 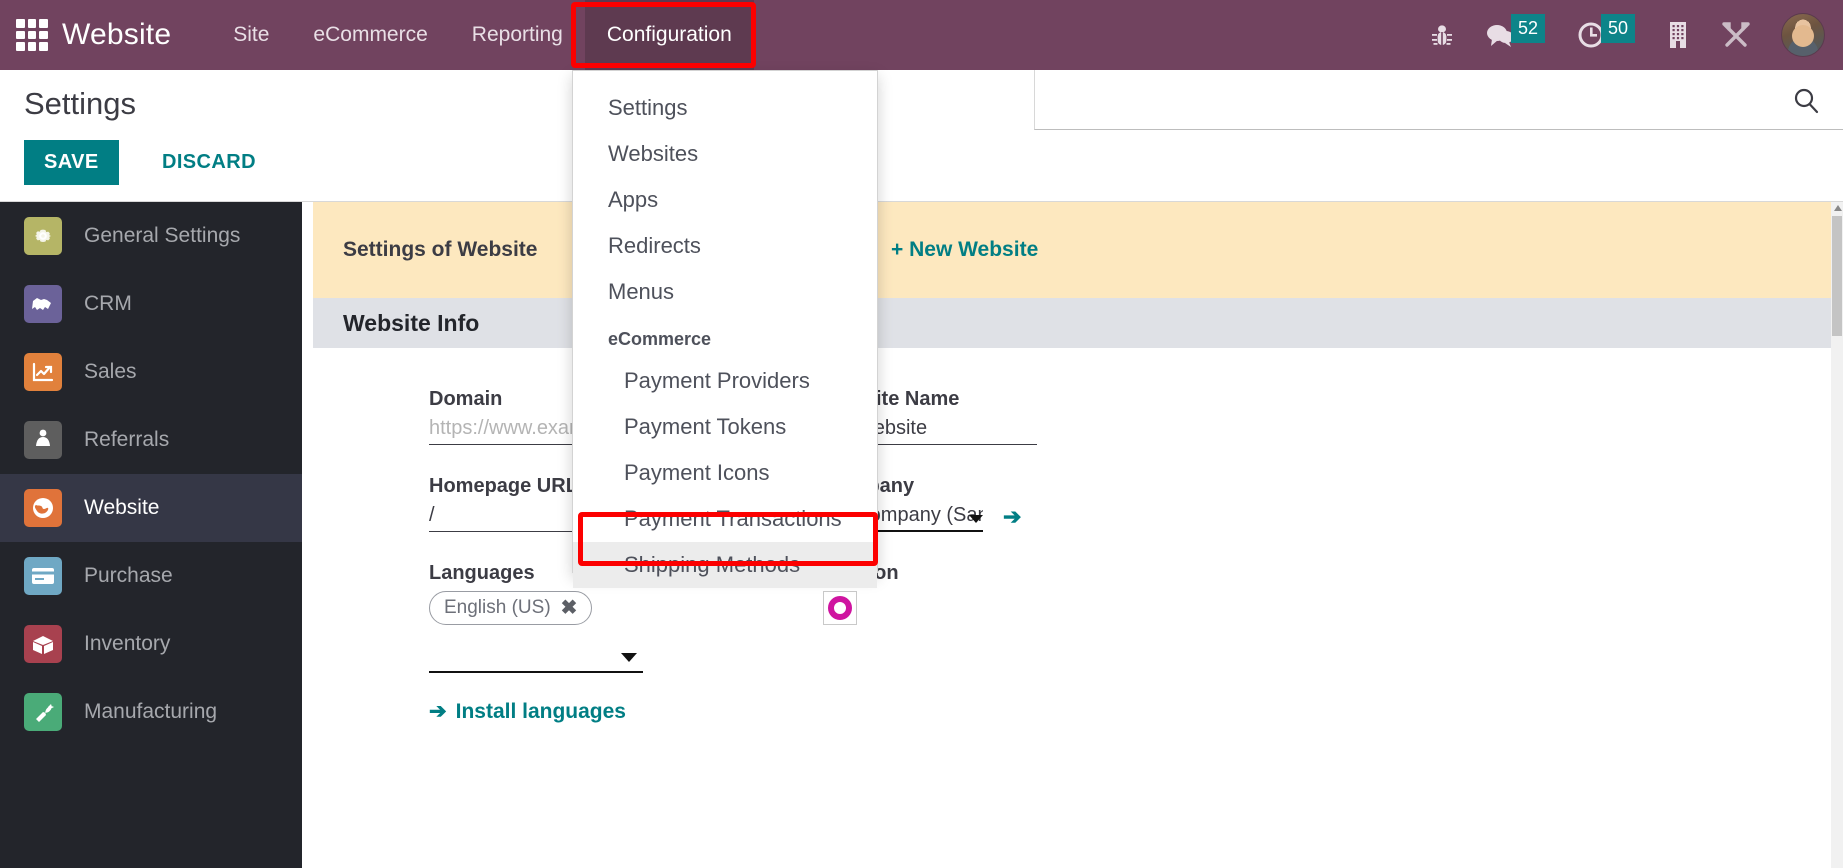 I want to click on main-scrollbar, so click(x=1837, y=535).